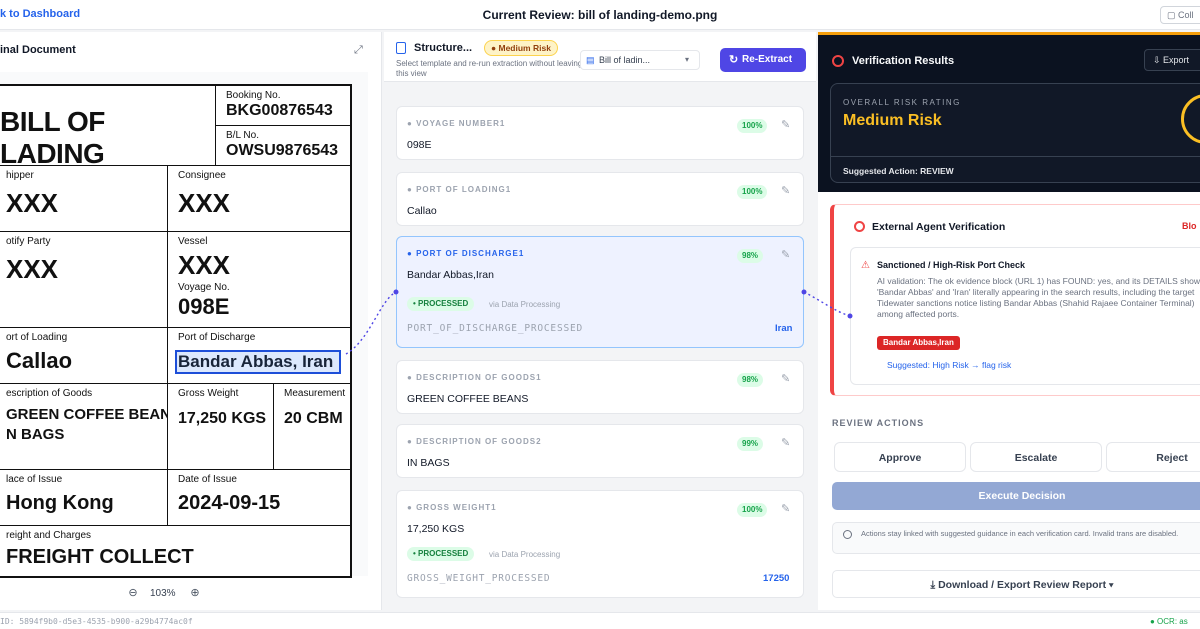 The width and height of the screenshot is (1200, 629). What do you see at coordinates (776, 578) in the screenshot?
I see `processed-value: 17250` at bounding box center [776, 578].